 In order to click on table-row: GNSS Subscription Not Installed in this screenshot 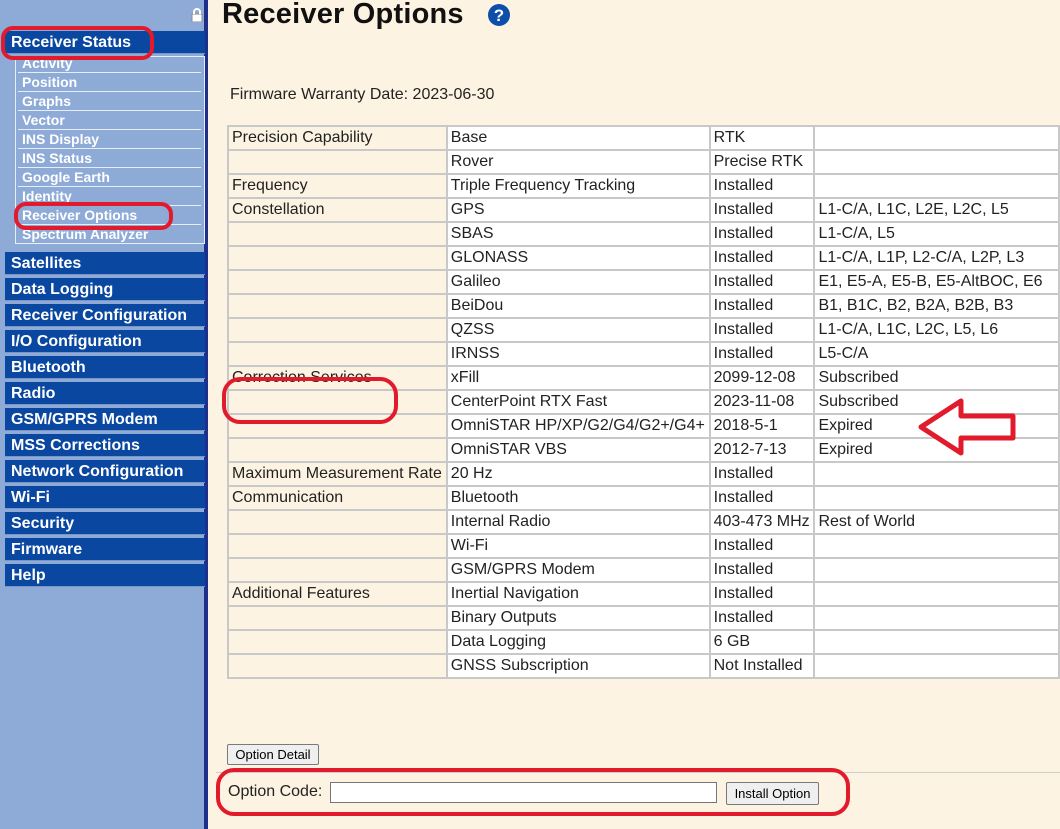, I will do `click(643, 666)`.